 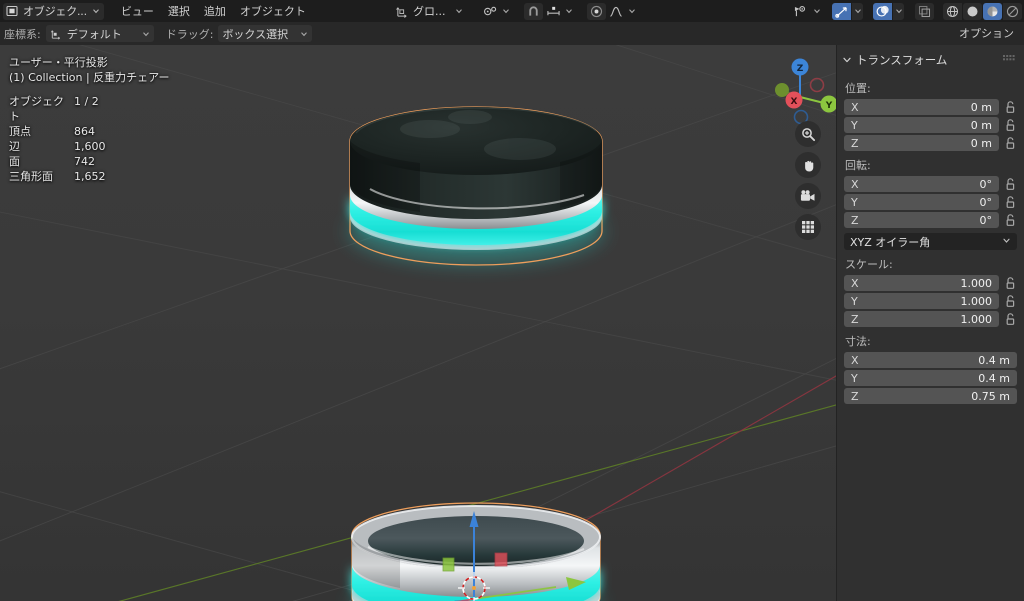 I want to click on proportional-falloff-dropdown, so click(x=632, y=11).